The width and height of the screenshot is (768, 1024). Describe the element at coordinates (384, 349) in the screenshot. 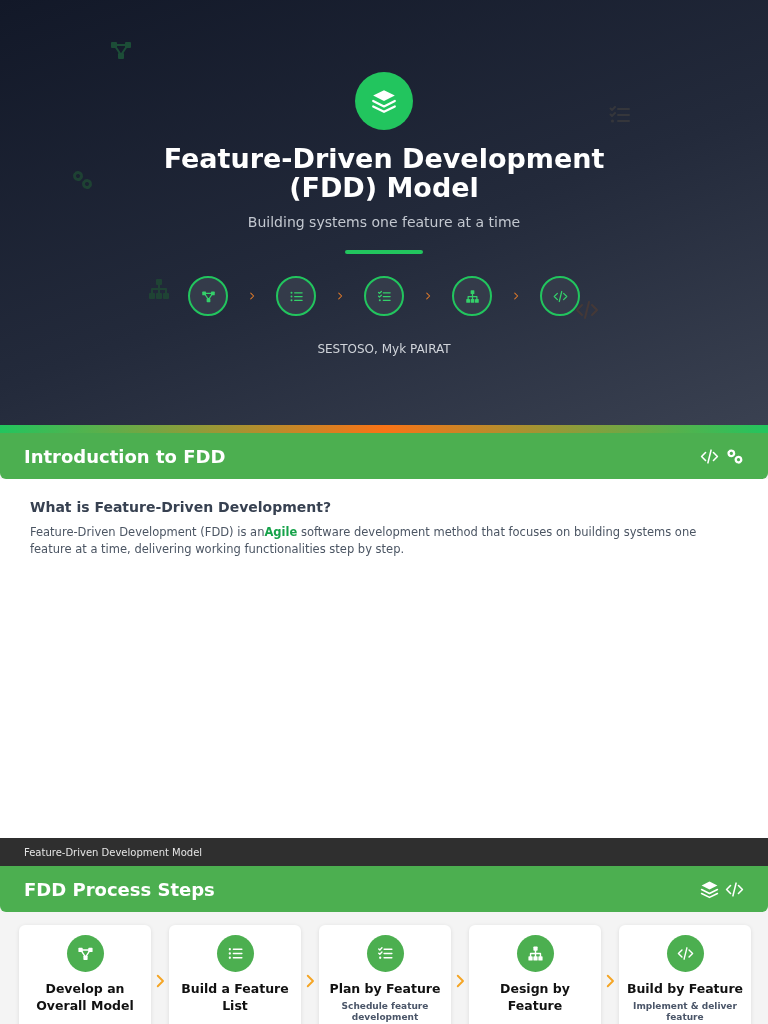

I see `author-name: SESTOSO, Myk PAIRAT` at that location.